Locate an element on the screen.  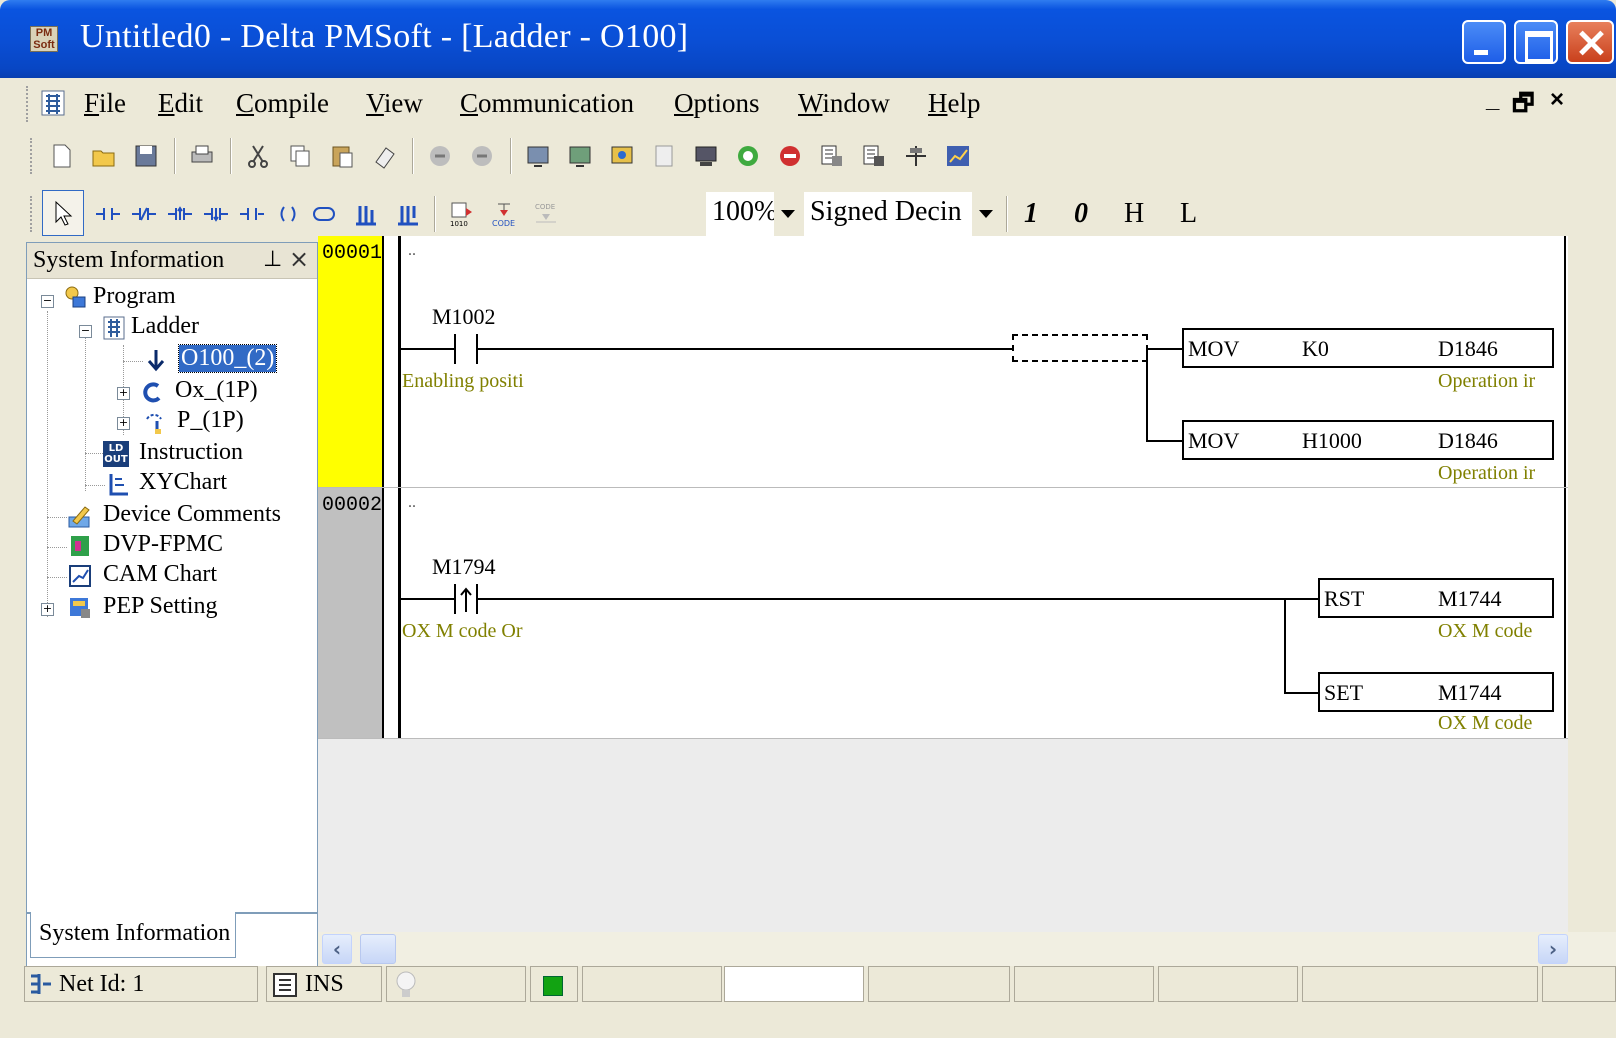
vertical-line-down-icon is located at coordinates (408, 214).